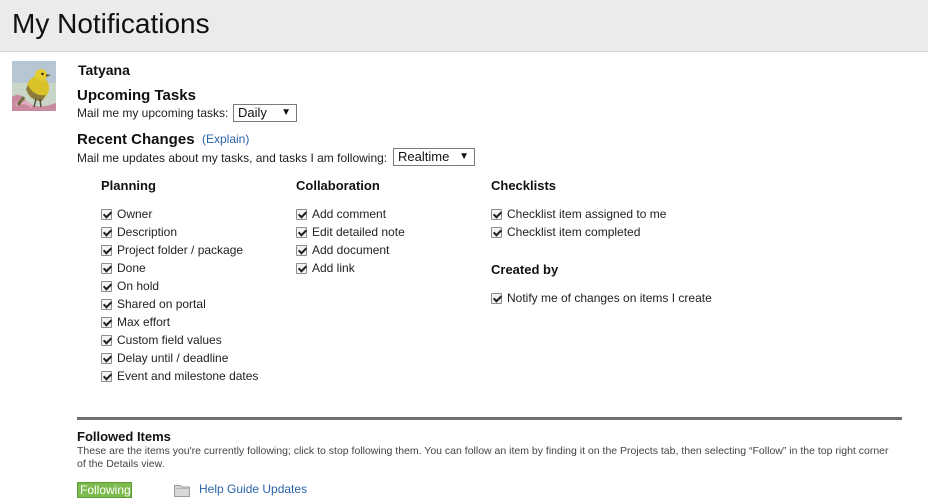 The width and height of the screenshot is (928, 500). What do you see at coordinates (188, 376) in the screenshot?
I see `checkbox-label: Event and milestone dates` at bounding box center [188, 376].